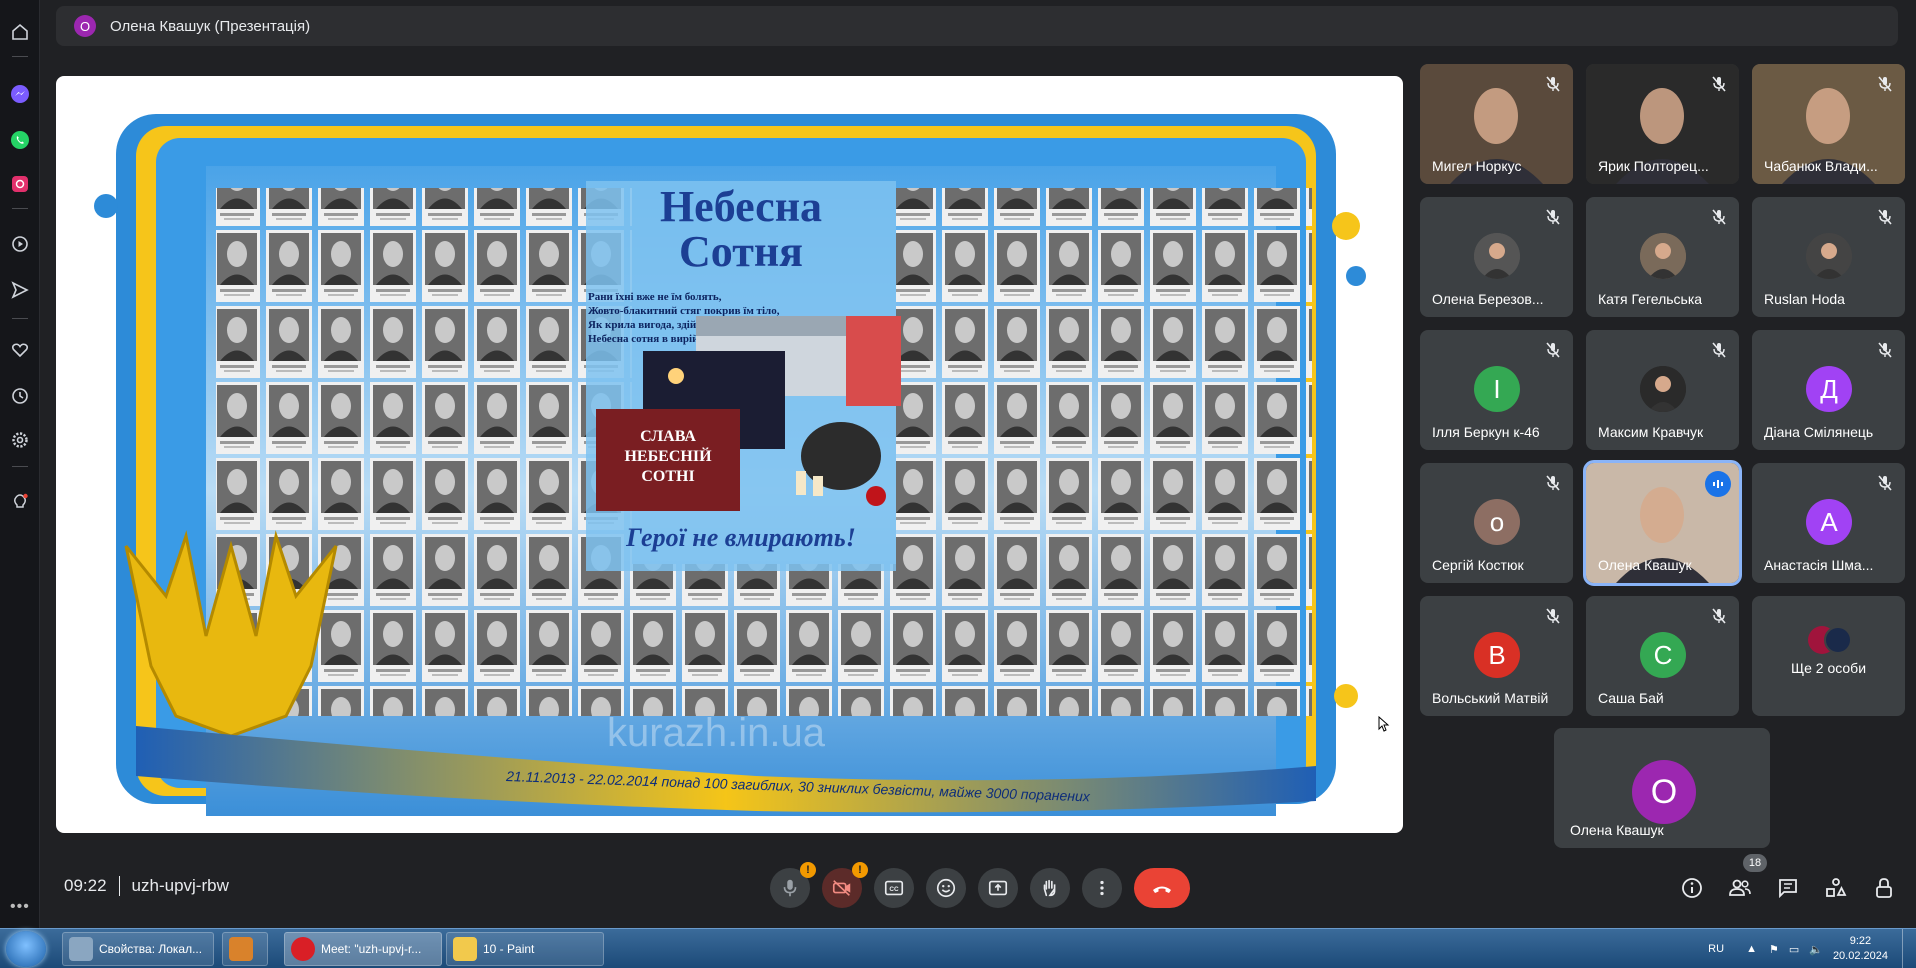  I want to click on volume-icon: 🔈, so click(1816, 949).